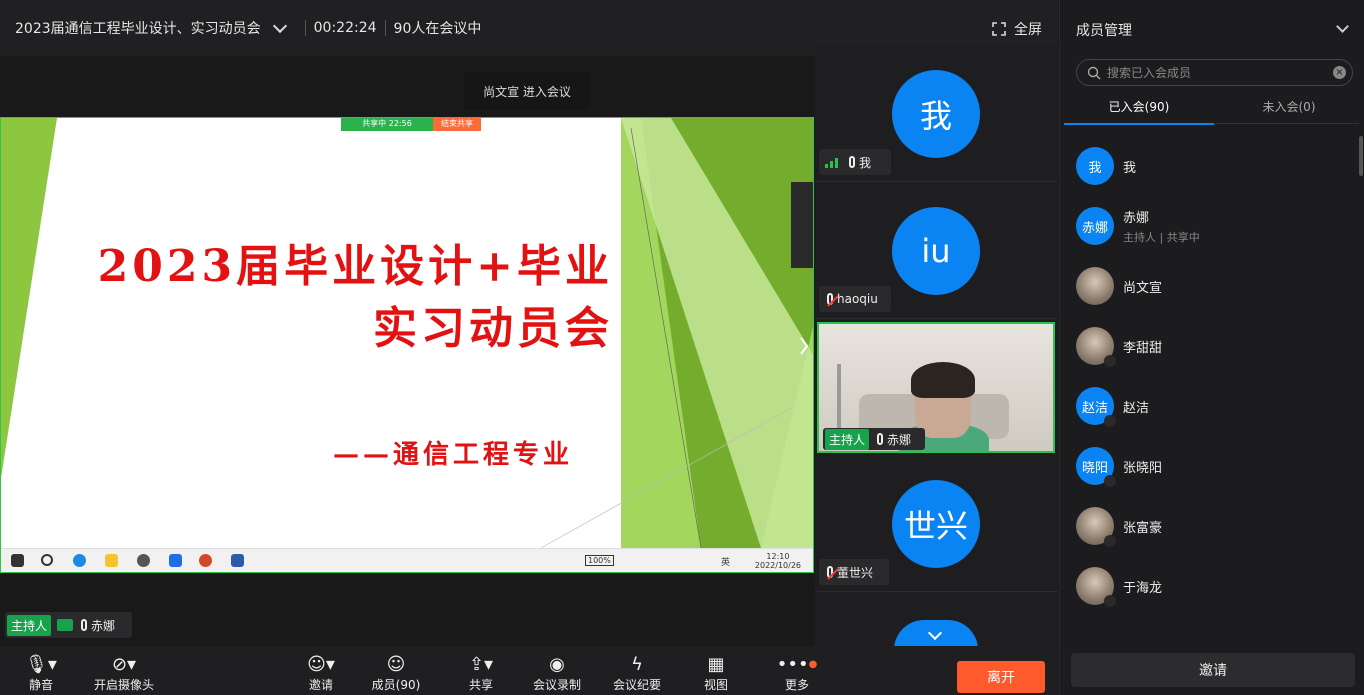 The width and height of the screenshot is (1364, 695). What do you see at coordinates (345, 28) in the screenshot?
I see `elapsed-time: 00:22:24` at bounding box center [345, 28].